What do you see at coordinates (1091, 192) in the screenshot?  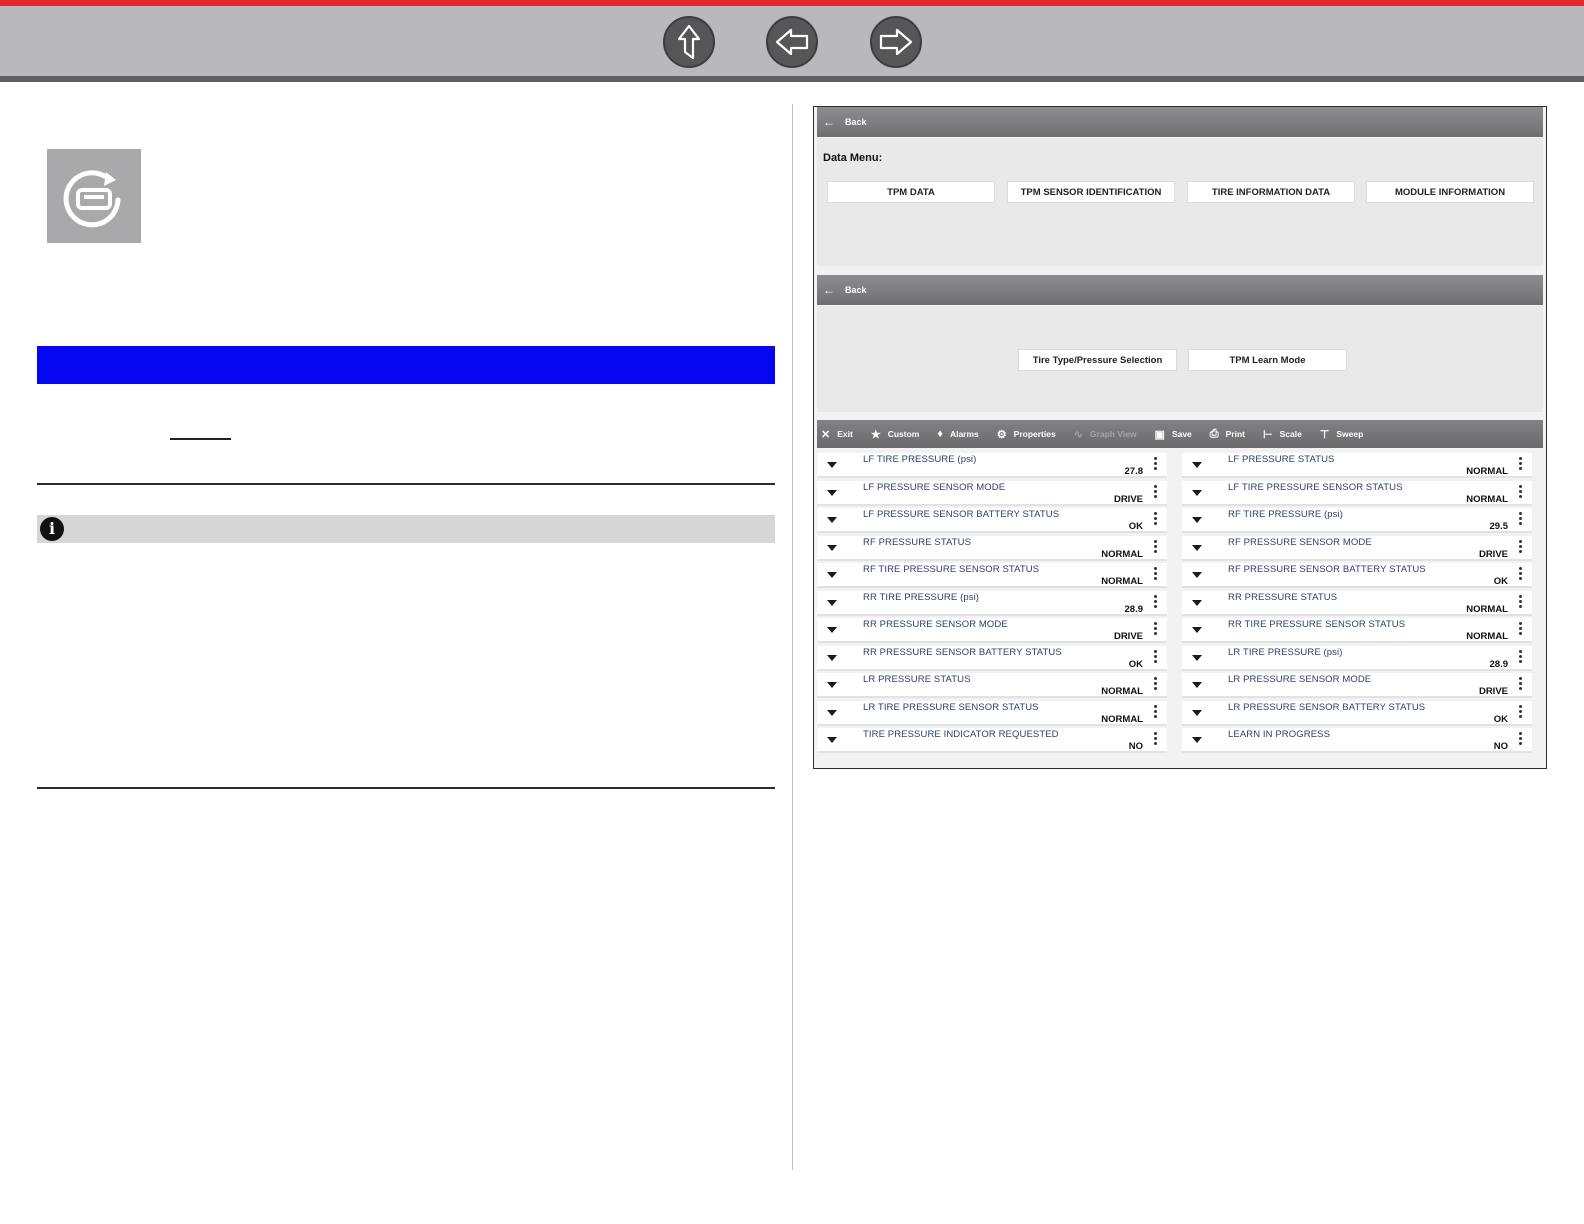 I see `tpm-sensor-identification-button: TPM SENSOR IDENTIFICATION` at bounding box center [1091, 192].